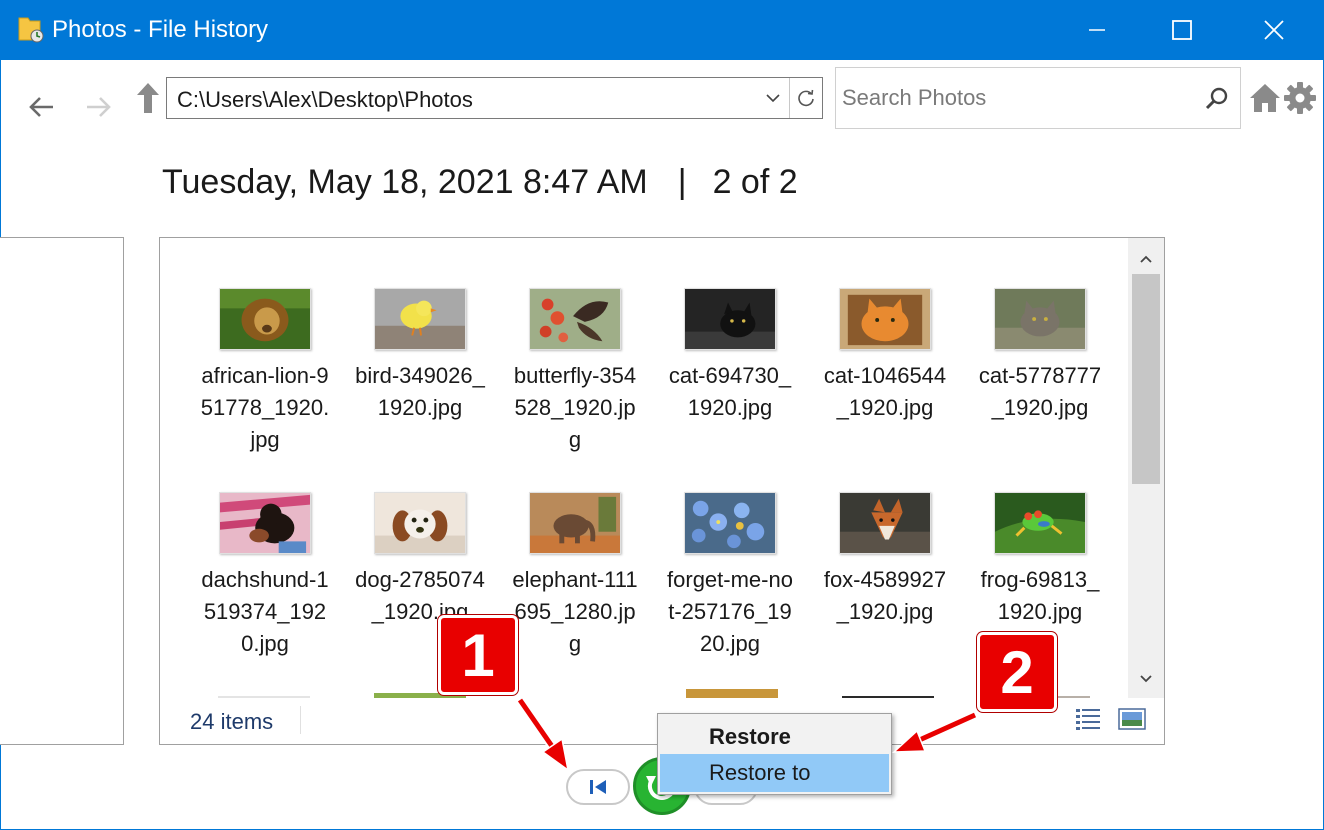  Describe the element at coordinates (885, 523) in the screenshot. I see `fox-thumbnail` at that location.